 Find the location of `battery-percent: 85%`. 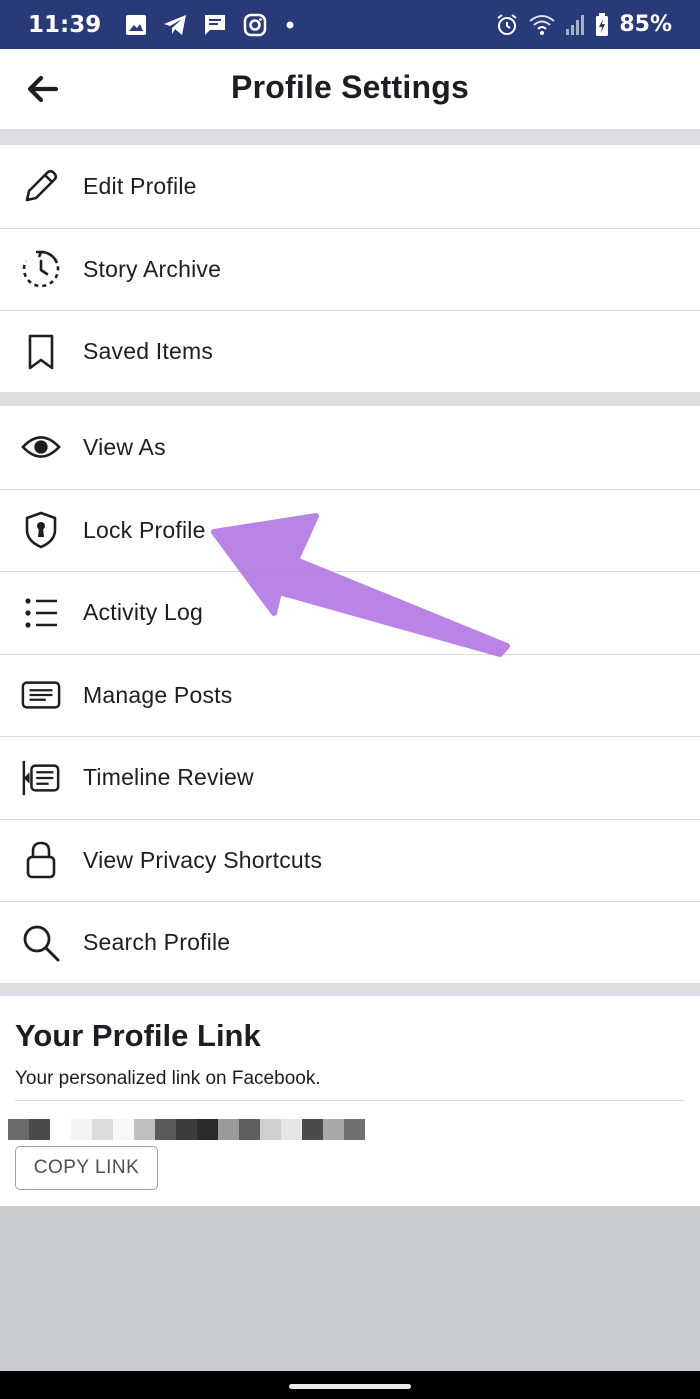

battery-percent: 85% is located at coordinates (645, 24).